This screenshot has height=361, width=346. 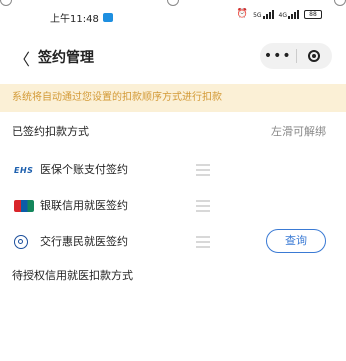 I want to click on query-button: 查询, so click(x=296, y=241).